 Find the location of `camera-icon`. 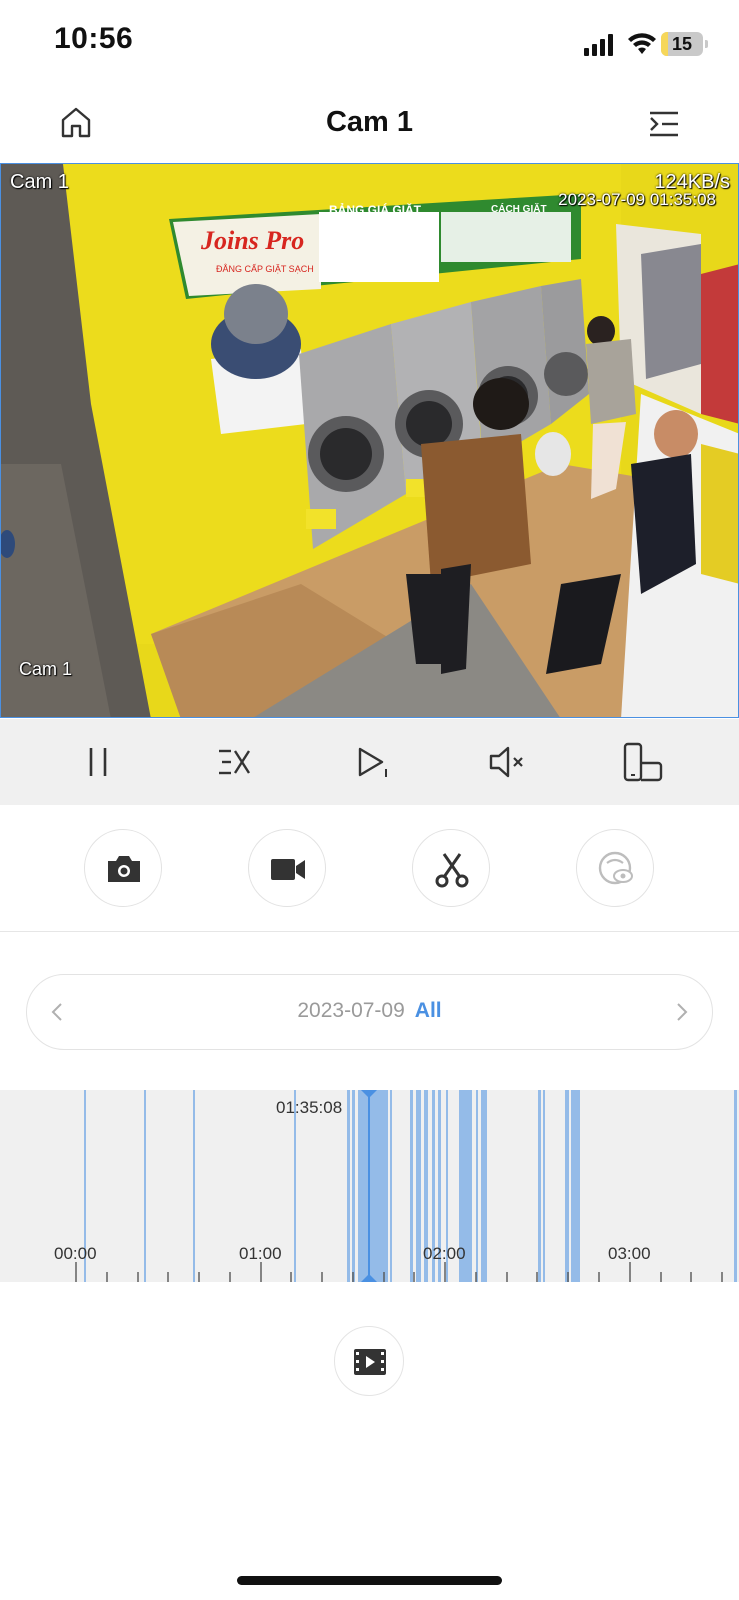

camera-icon is located at coordinates (124, 869).